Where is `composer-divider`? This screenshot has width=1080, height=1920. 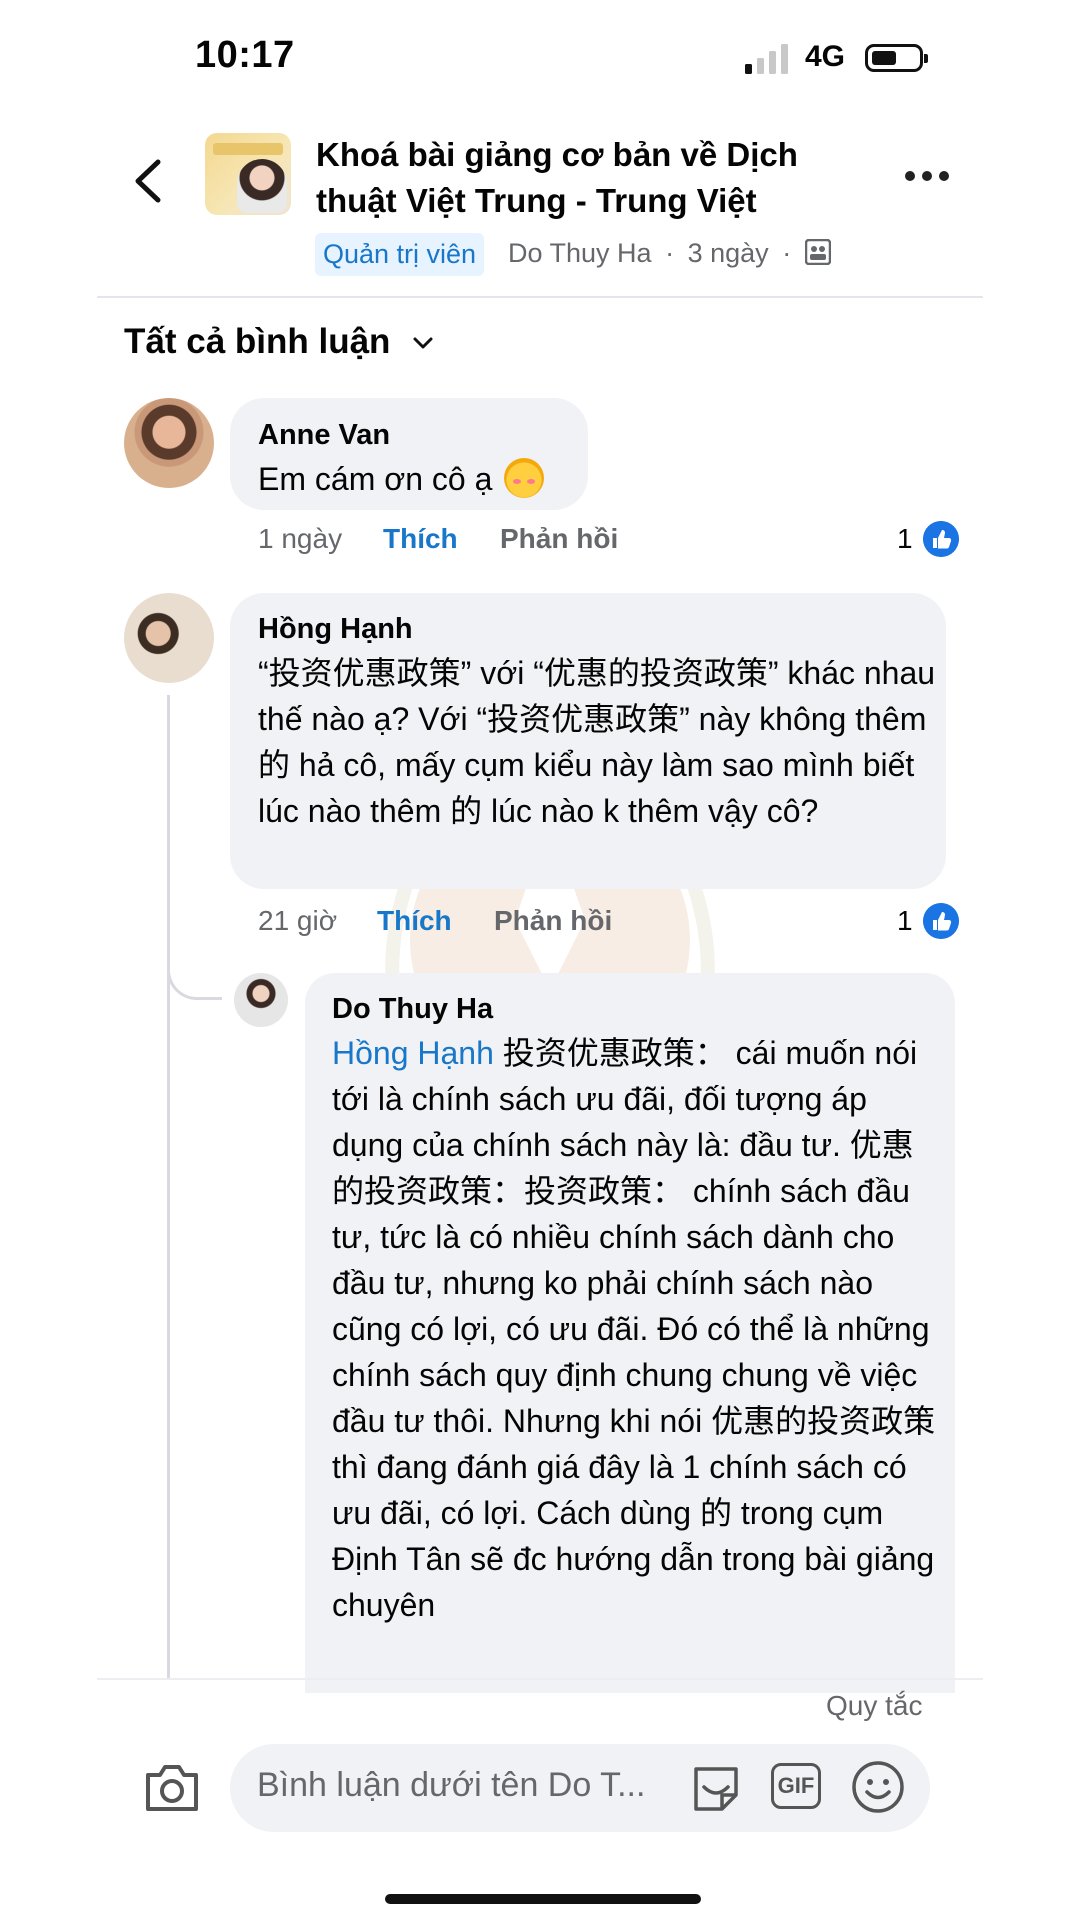 composer-divider is located at coordinates (540, 1679).